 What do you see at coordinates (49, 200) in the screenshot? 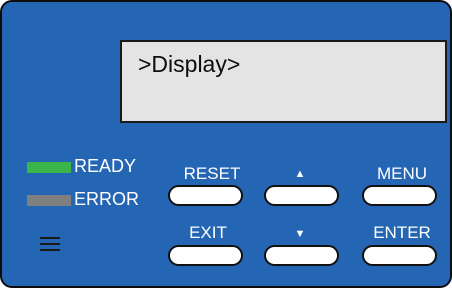
I see `error-led` at bounding box center [49, 200].